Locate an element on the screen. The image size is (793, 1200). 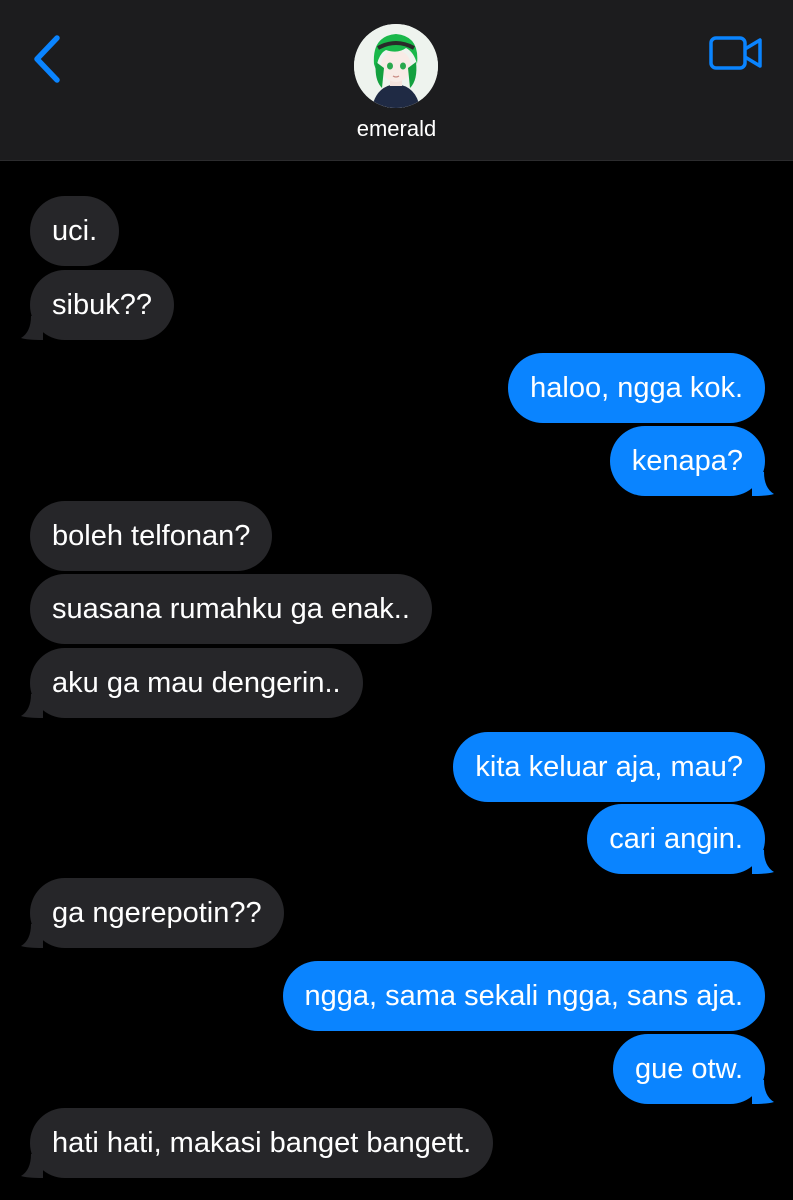
outgoing-message: kita keluar aja, mau? is located at coordinates (609, 767).